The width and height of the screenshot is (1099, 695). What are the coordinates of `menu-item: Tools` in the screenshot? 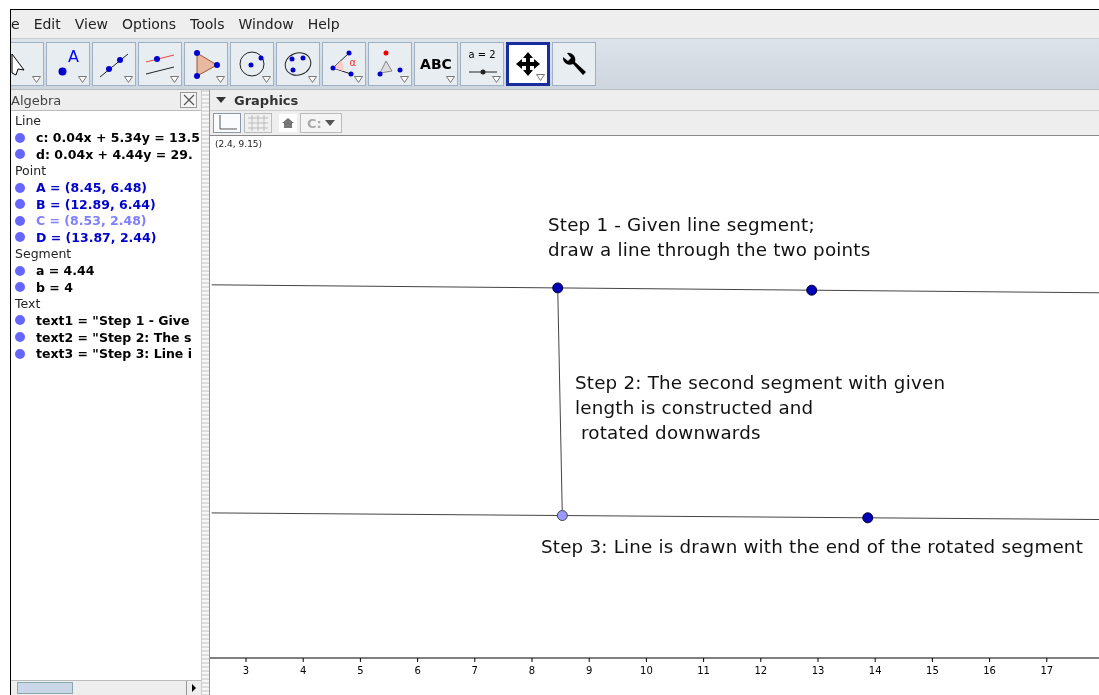 It's located at (207, 24).